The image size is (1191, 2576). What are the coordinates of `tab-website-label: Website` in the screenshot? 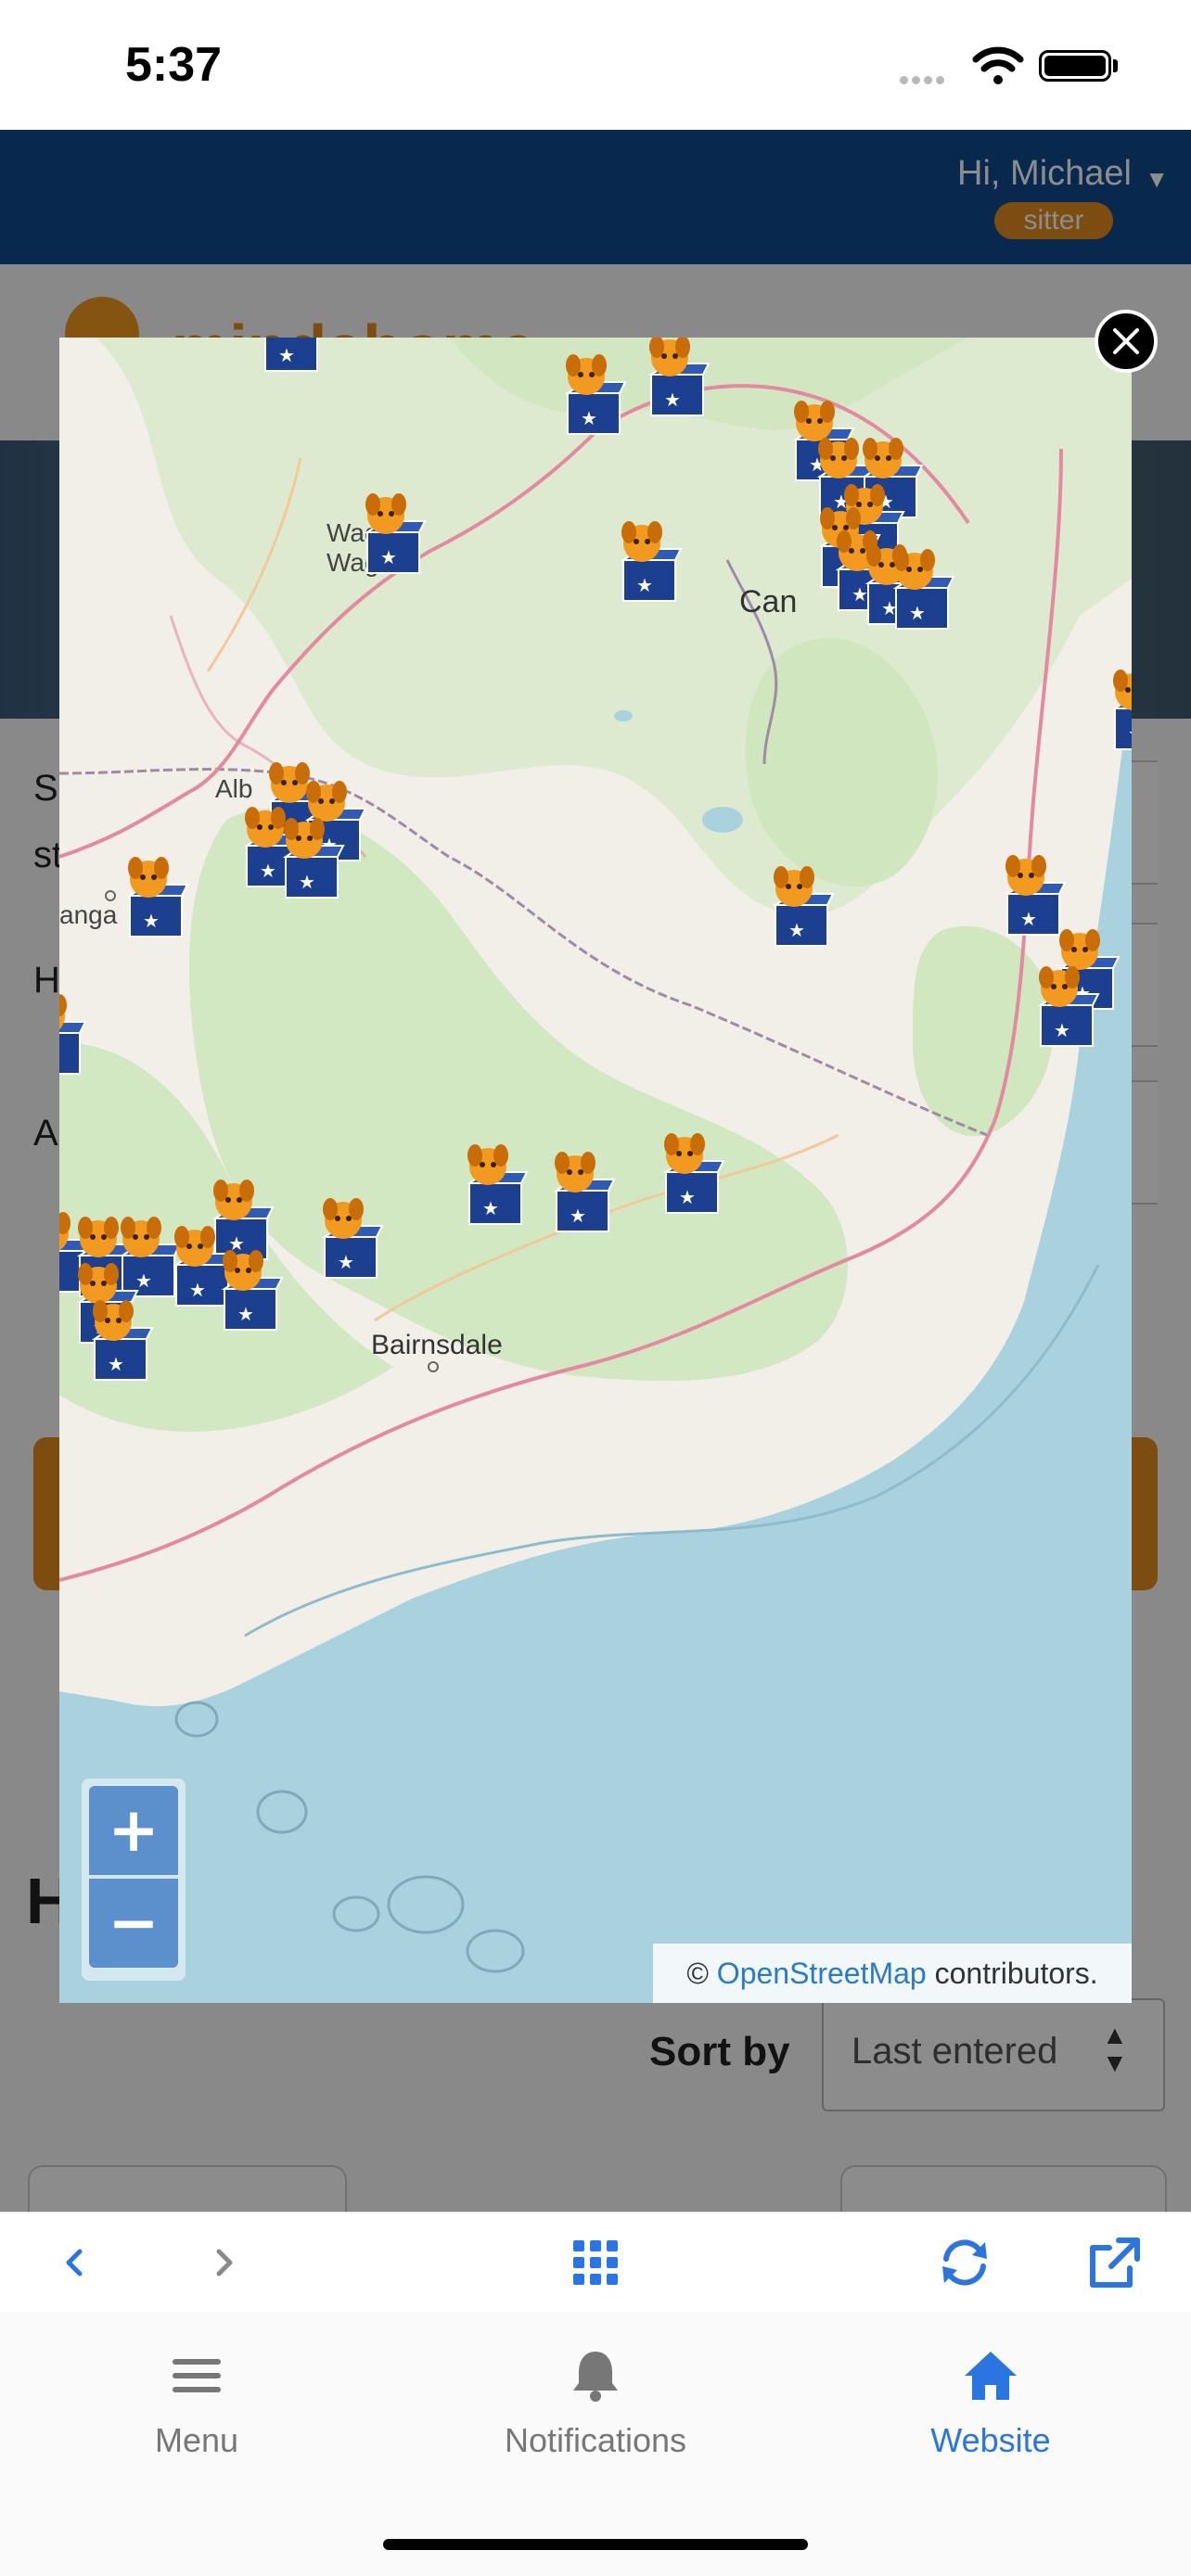 It's located at (990, 2440).